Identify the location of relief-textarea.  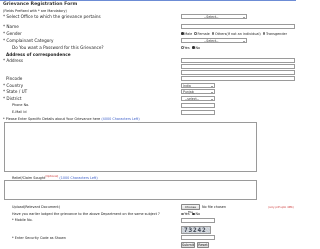
(130, 190).